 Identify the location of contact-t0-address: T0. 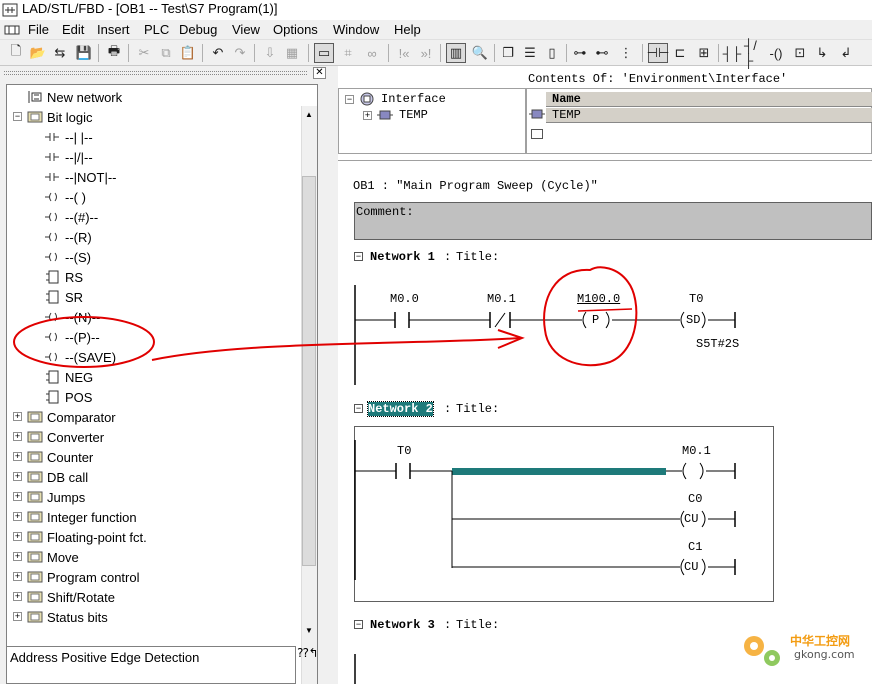
(404, 451).